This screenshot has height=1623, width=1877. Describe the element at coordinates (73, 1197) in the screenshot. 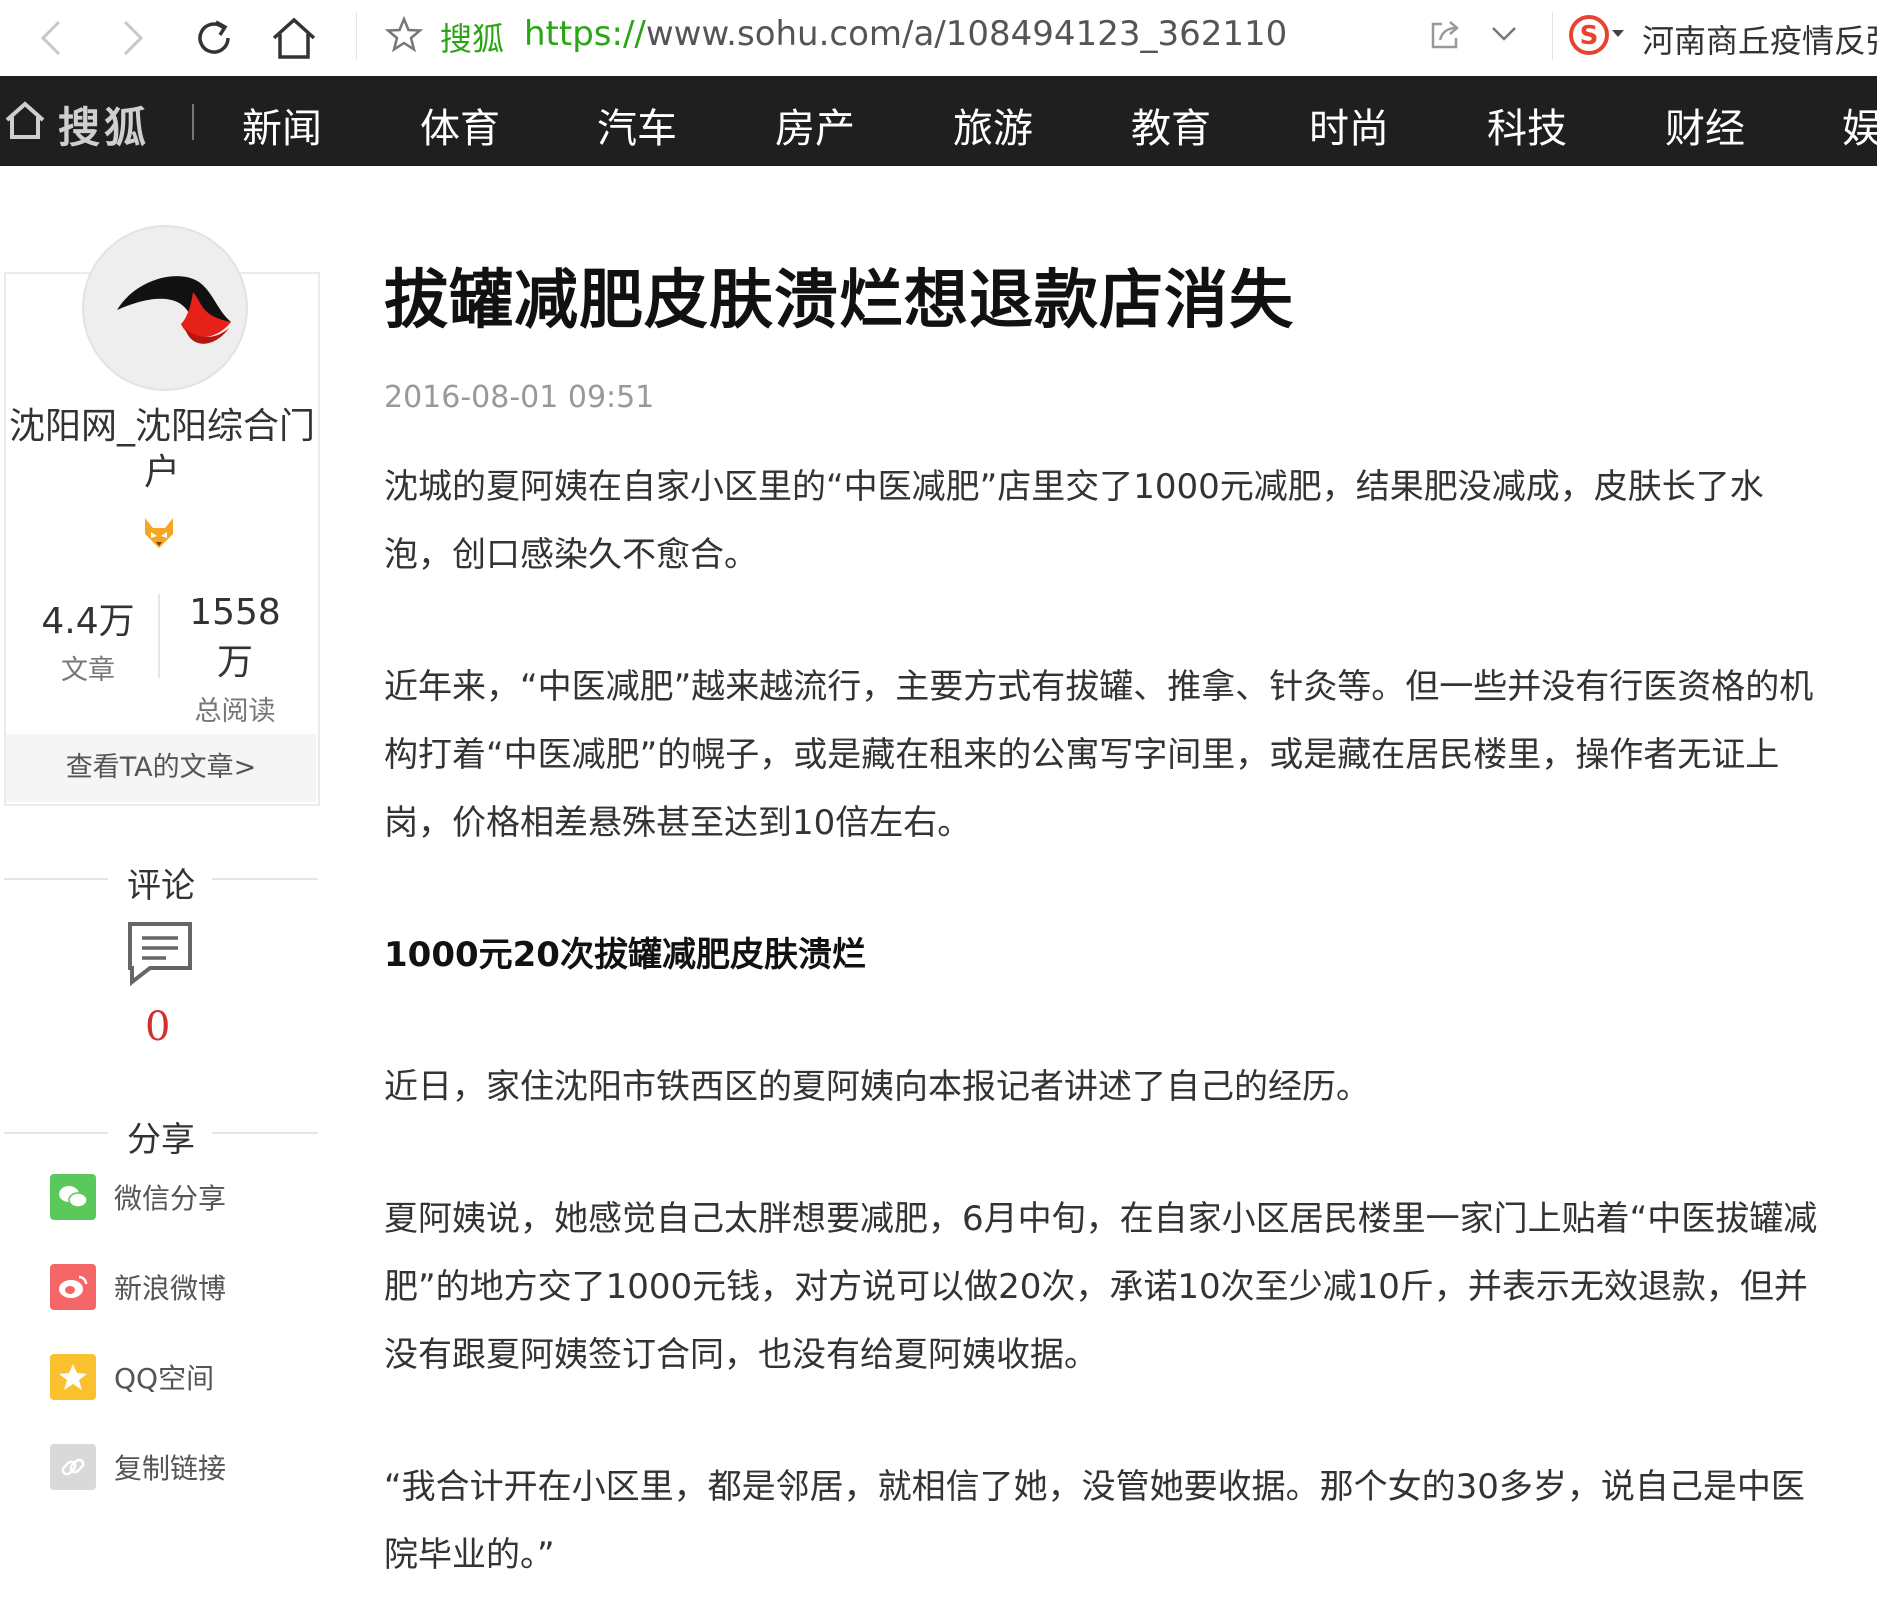

I see `wechat-icon` at that location.